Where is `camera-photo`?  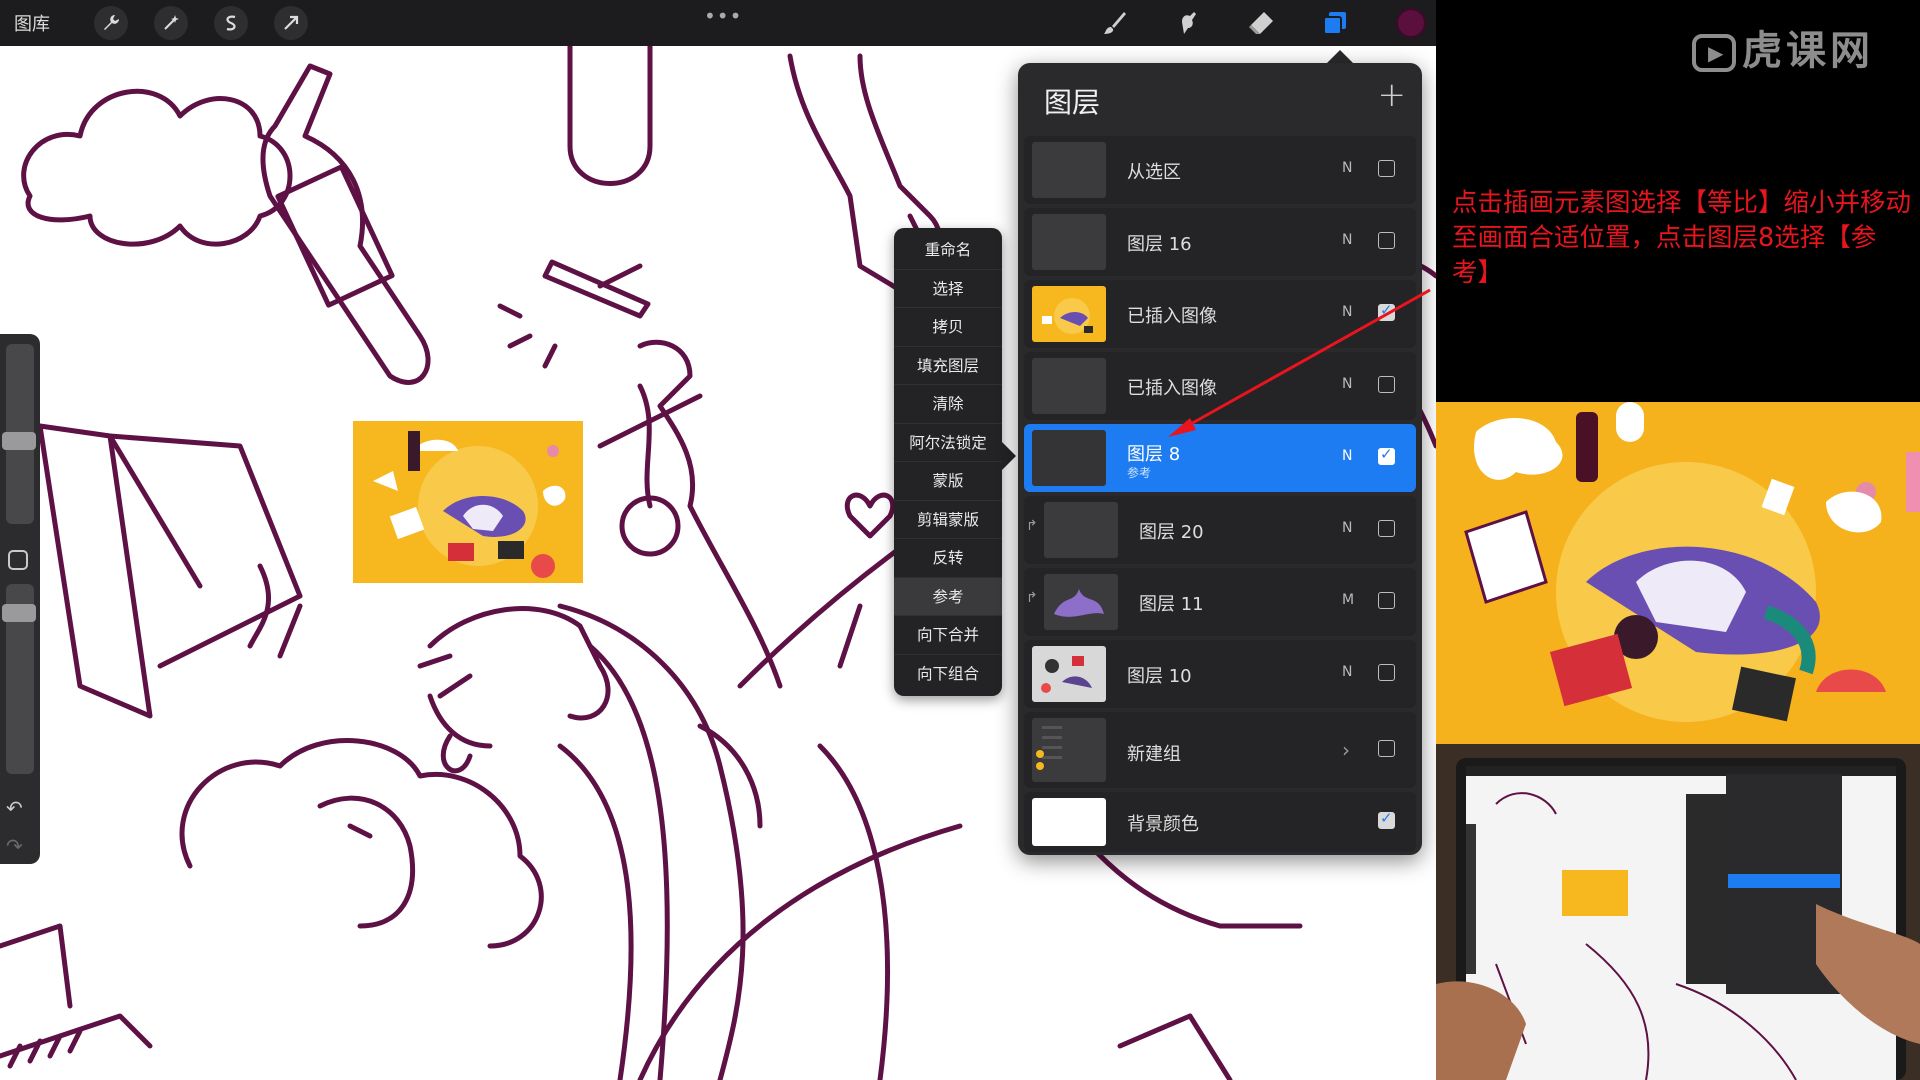 camera-photo is located at coordinates (1678, 912).